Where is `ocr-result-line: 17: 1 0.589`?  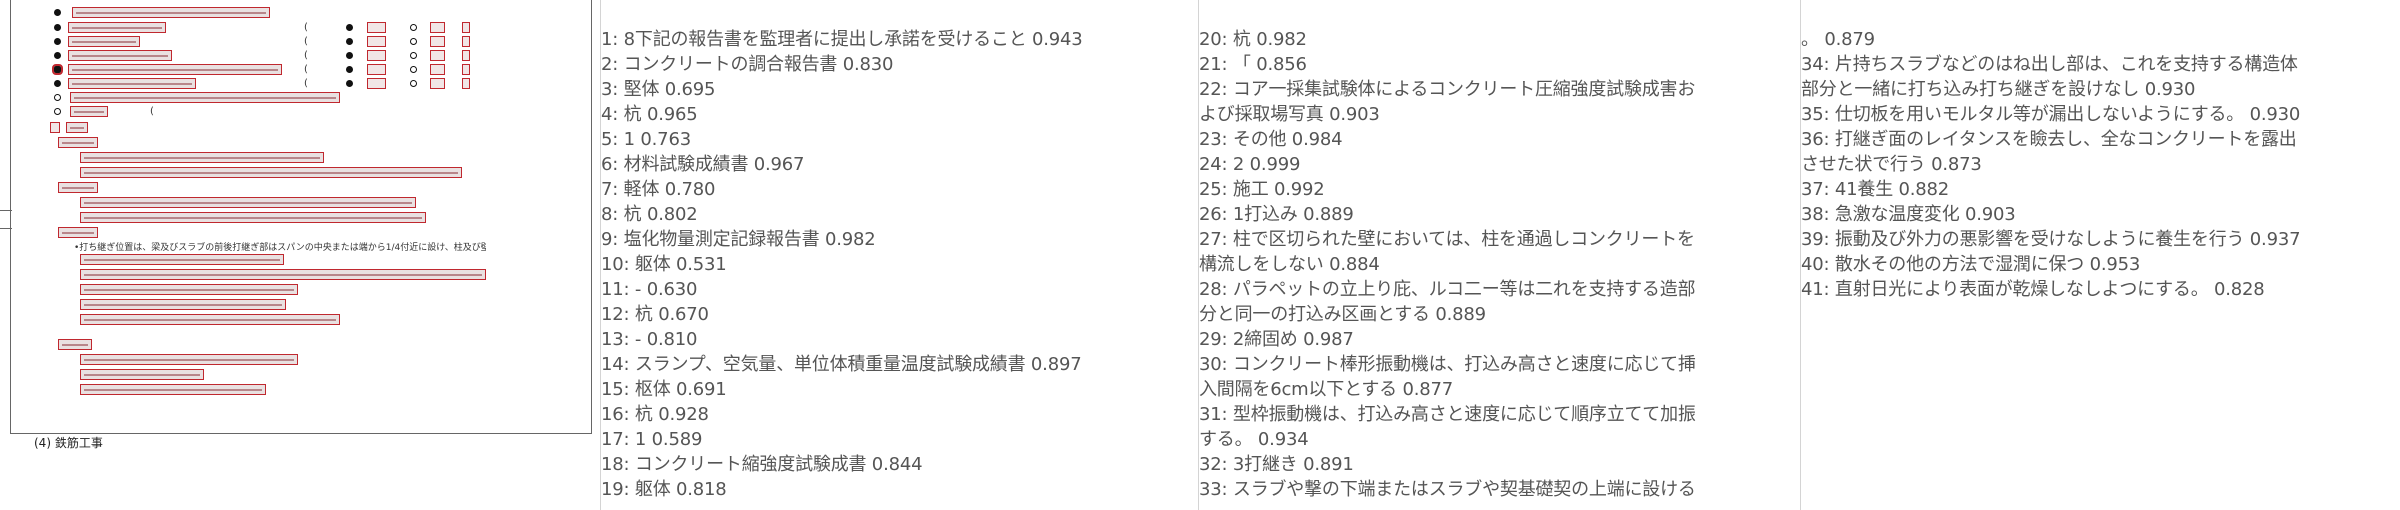 ocr-result-line: 17: 1 0.589 is located at coordinates (652, 439).